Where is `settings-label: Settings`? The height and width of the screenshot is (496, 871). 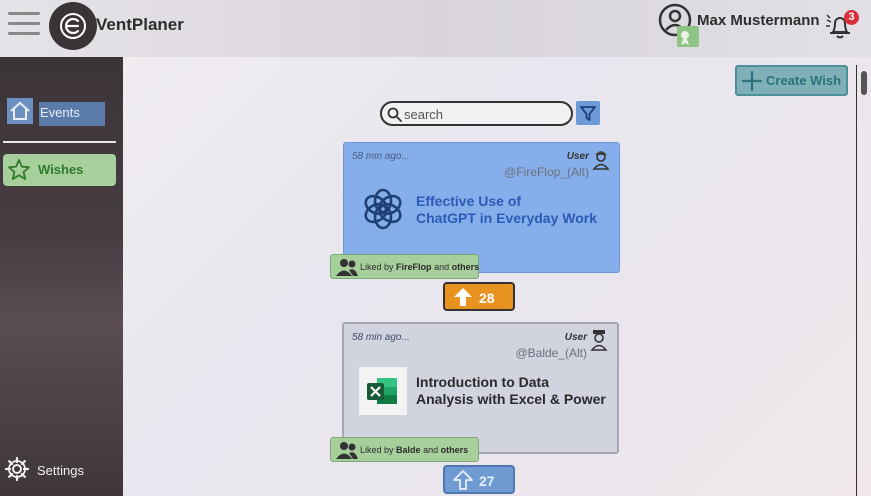 settings-label: Settings is located at coordinates (60, 470).